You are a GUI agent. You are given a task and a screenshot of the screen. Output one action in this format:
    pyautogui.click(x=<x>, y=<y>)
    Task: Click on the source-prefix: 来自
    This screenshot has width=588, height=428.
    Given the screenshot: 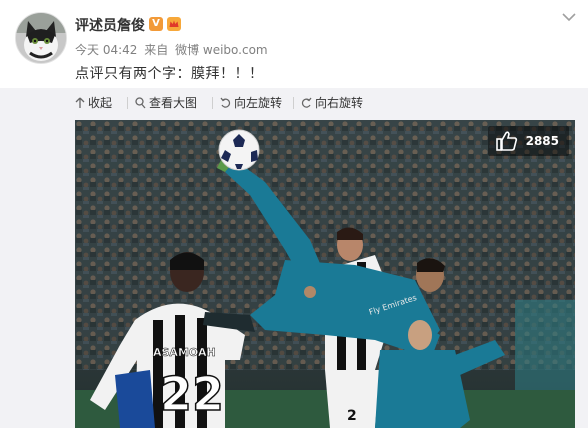 What is the action you would take?
    pyautogui.click(x=156, y=50)
    